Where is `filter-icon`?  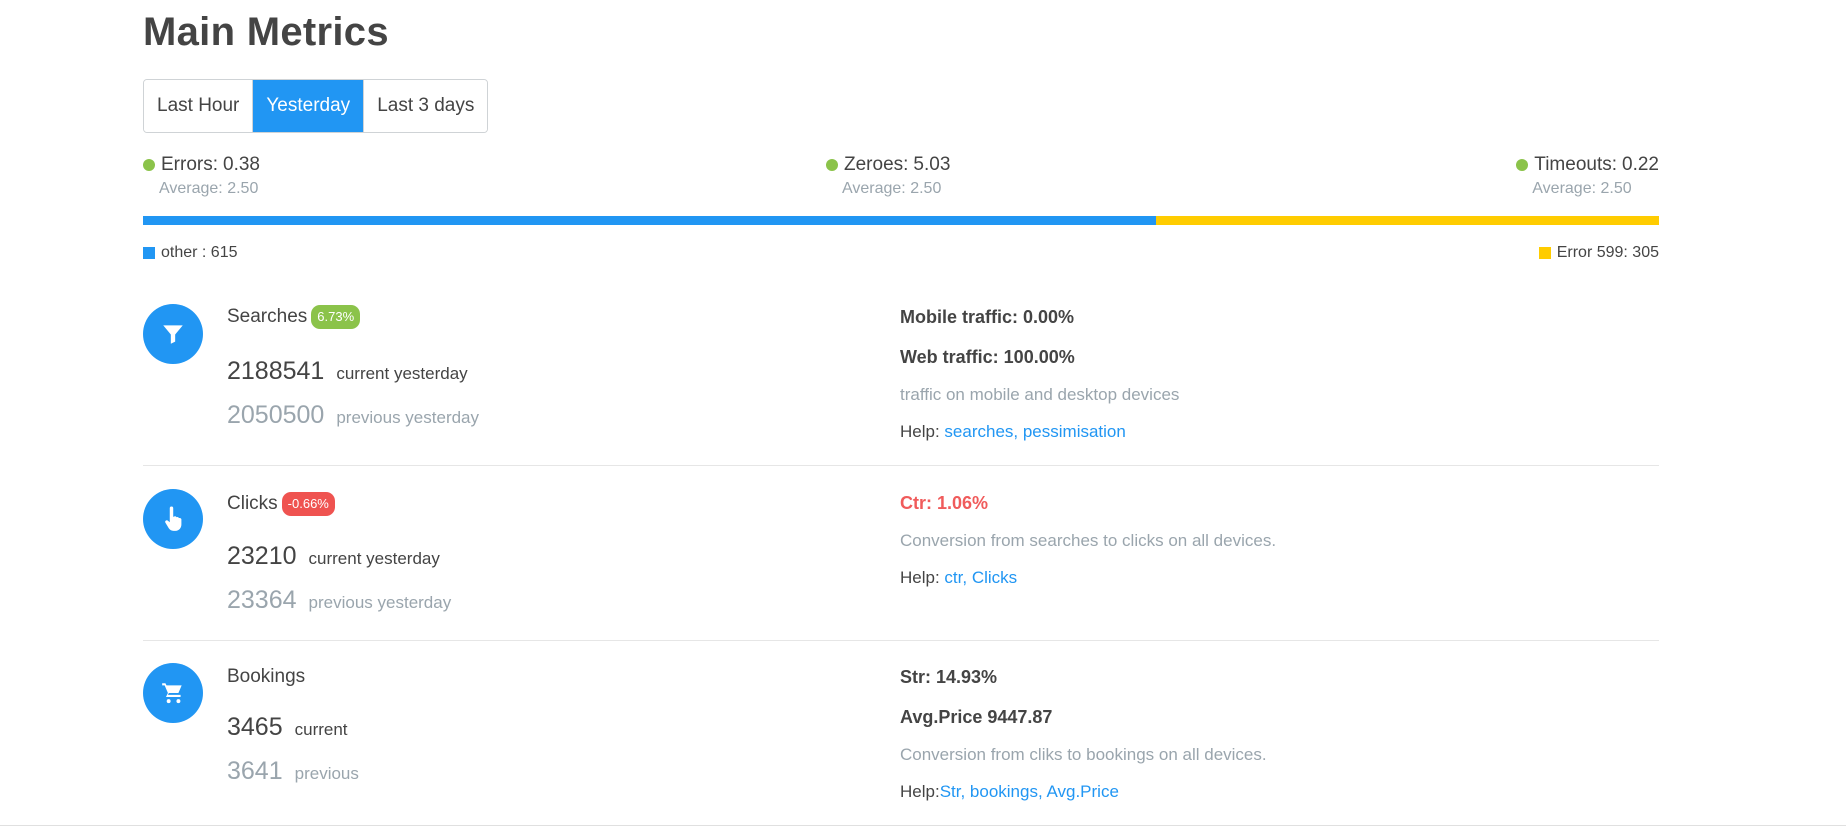 filter-icon is located at coordinates (173, 334).